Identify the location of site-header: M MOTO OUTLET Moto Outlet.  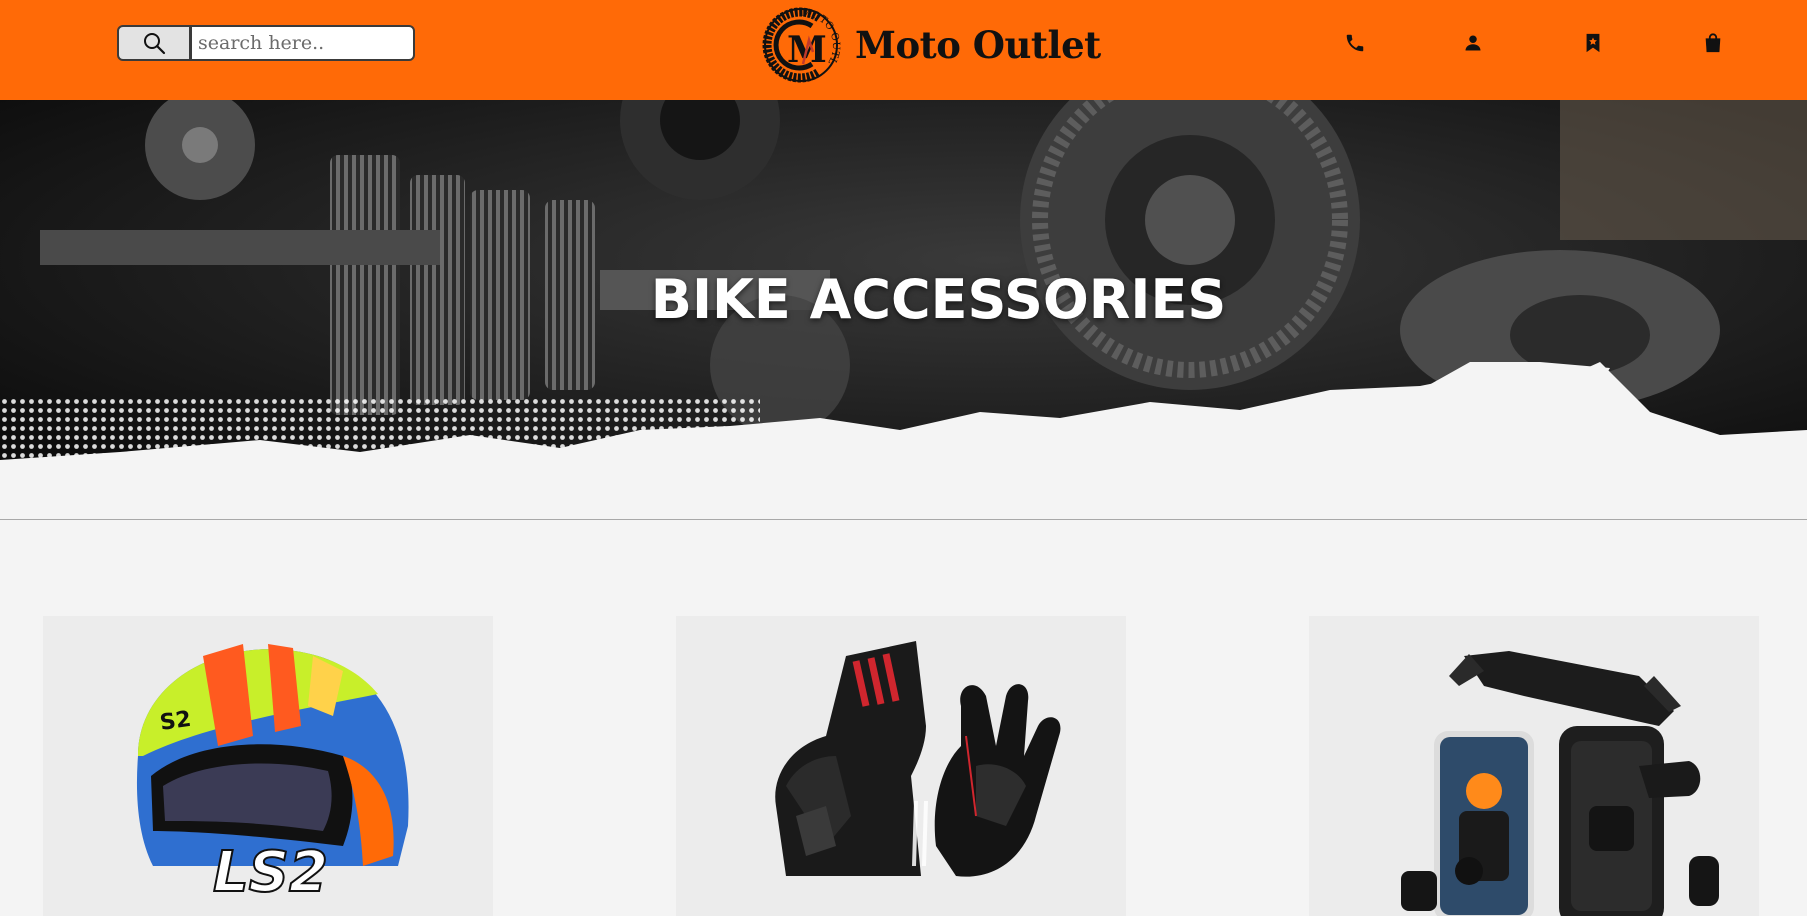
(903, 50).